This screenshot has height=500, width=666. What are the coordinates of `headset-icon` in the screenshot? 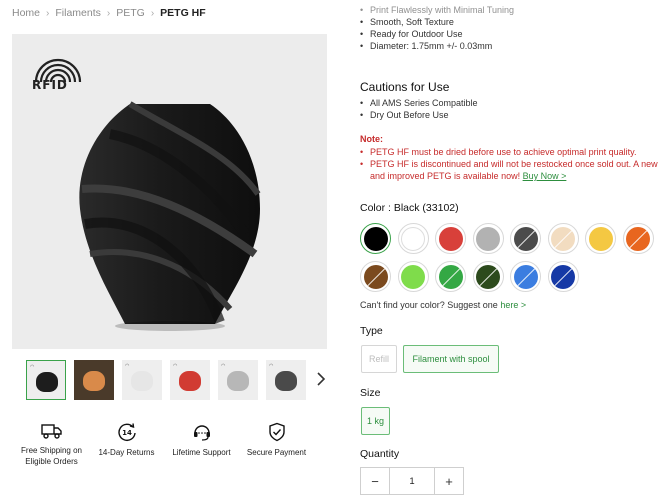 It's located at (201, 433).